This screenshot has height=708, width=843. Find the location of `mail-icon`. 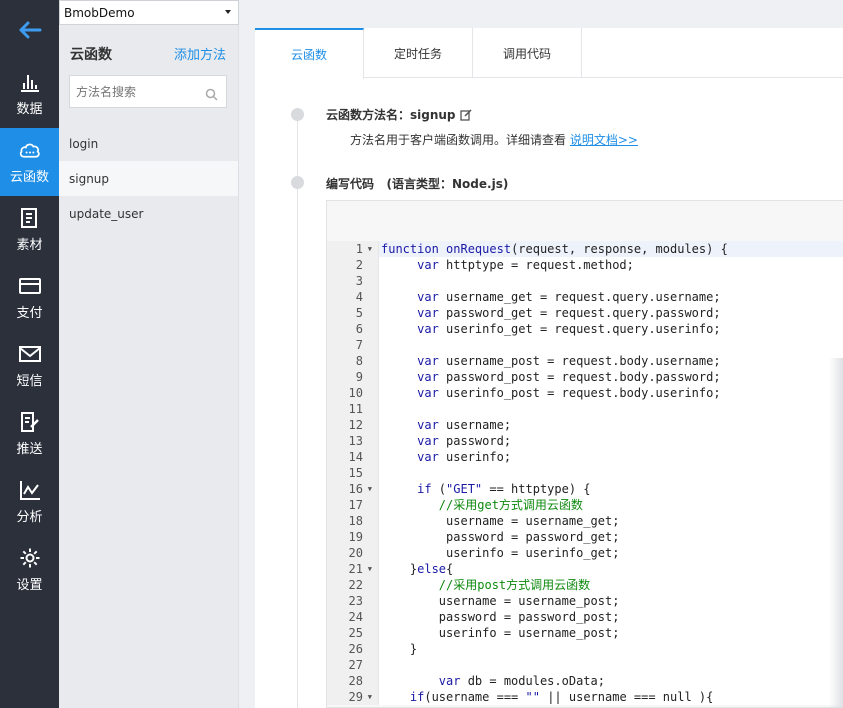

mail-icon is located at coordinates (29, 354).